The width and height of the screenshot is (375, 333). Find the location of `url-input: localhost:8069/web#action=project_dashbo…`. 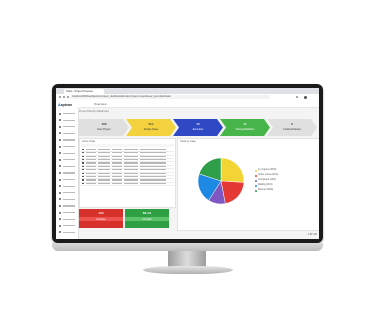

url-input: localhost:8069/web#action=project_dashbo… is located at coordinates (170, 97).